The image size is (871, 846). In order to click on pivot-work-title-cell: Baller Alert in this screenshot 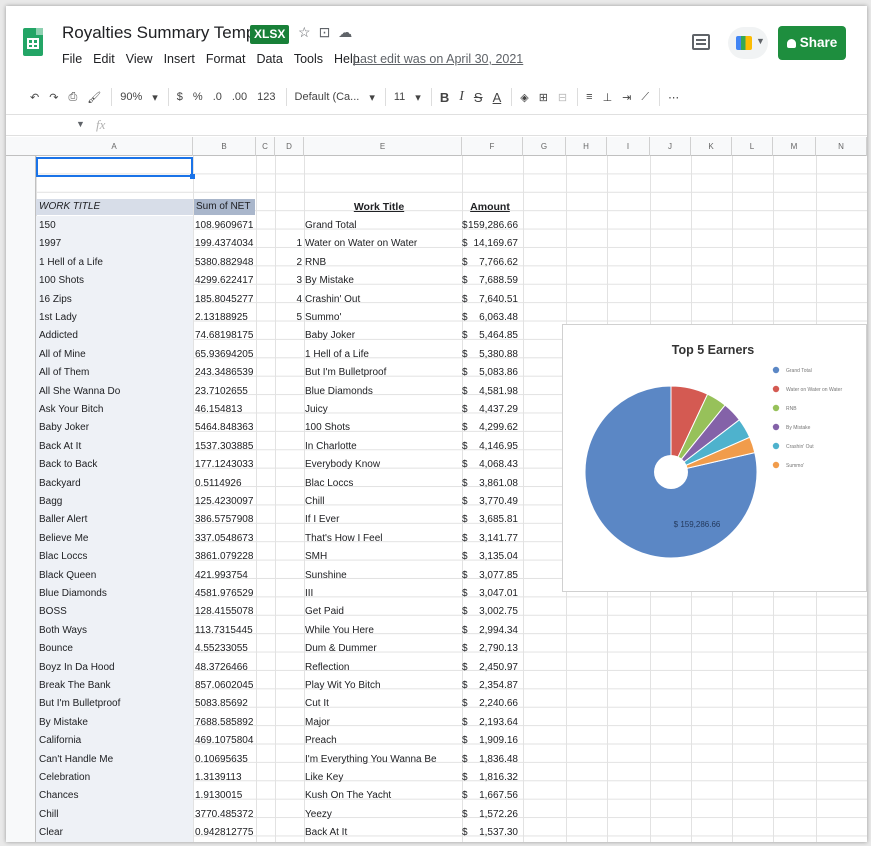, I will do `click(115, 520)`.